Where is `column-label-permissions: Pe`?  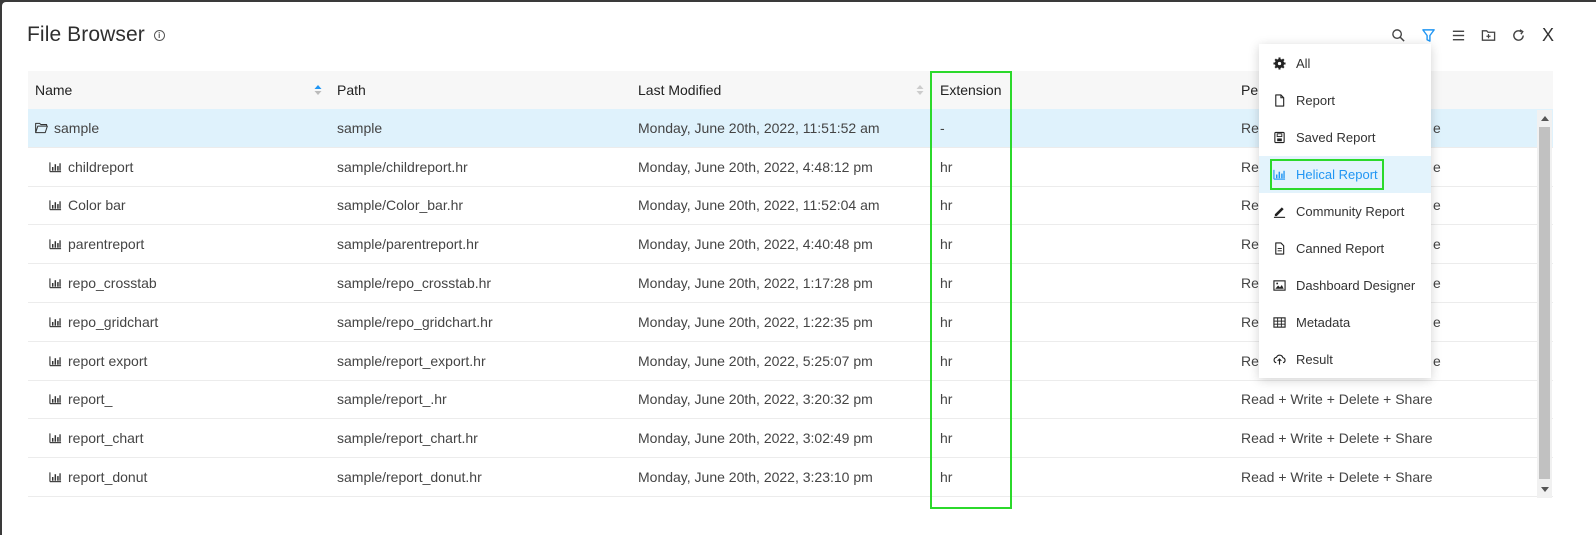
column-label-permissions: Pe is located at coordinates (1250, 90).